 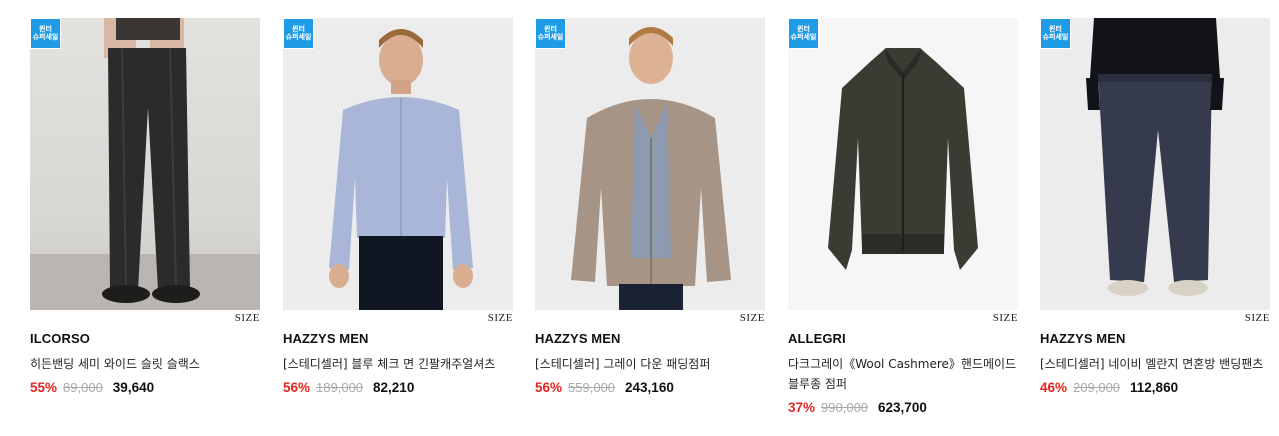 I want to click on padding-jacket-photo, so click(x=651, y=168).